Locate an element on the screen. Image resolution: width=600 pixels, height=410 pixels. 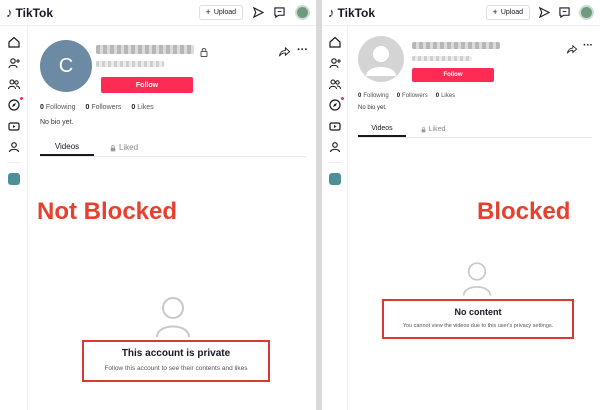
profile-avatar: C is located at coordinates (66, 66).